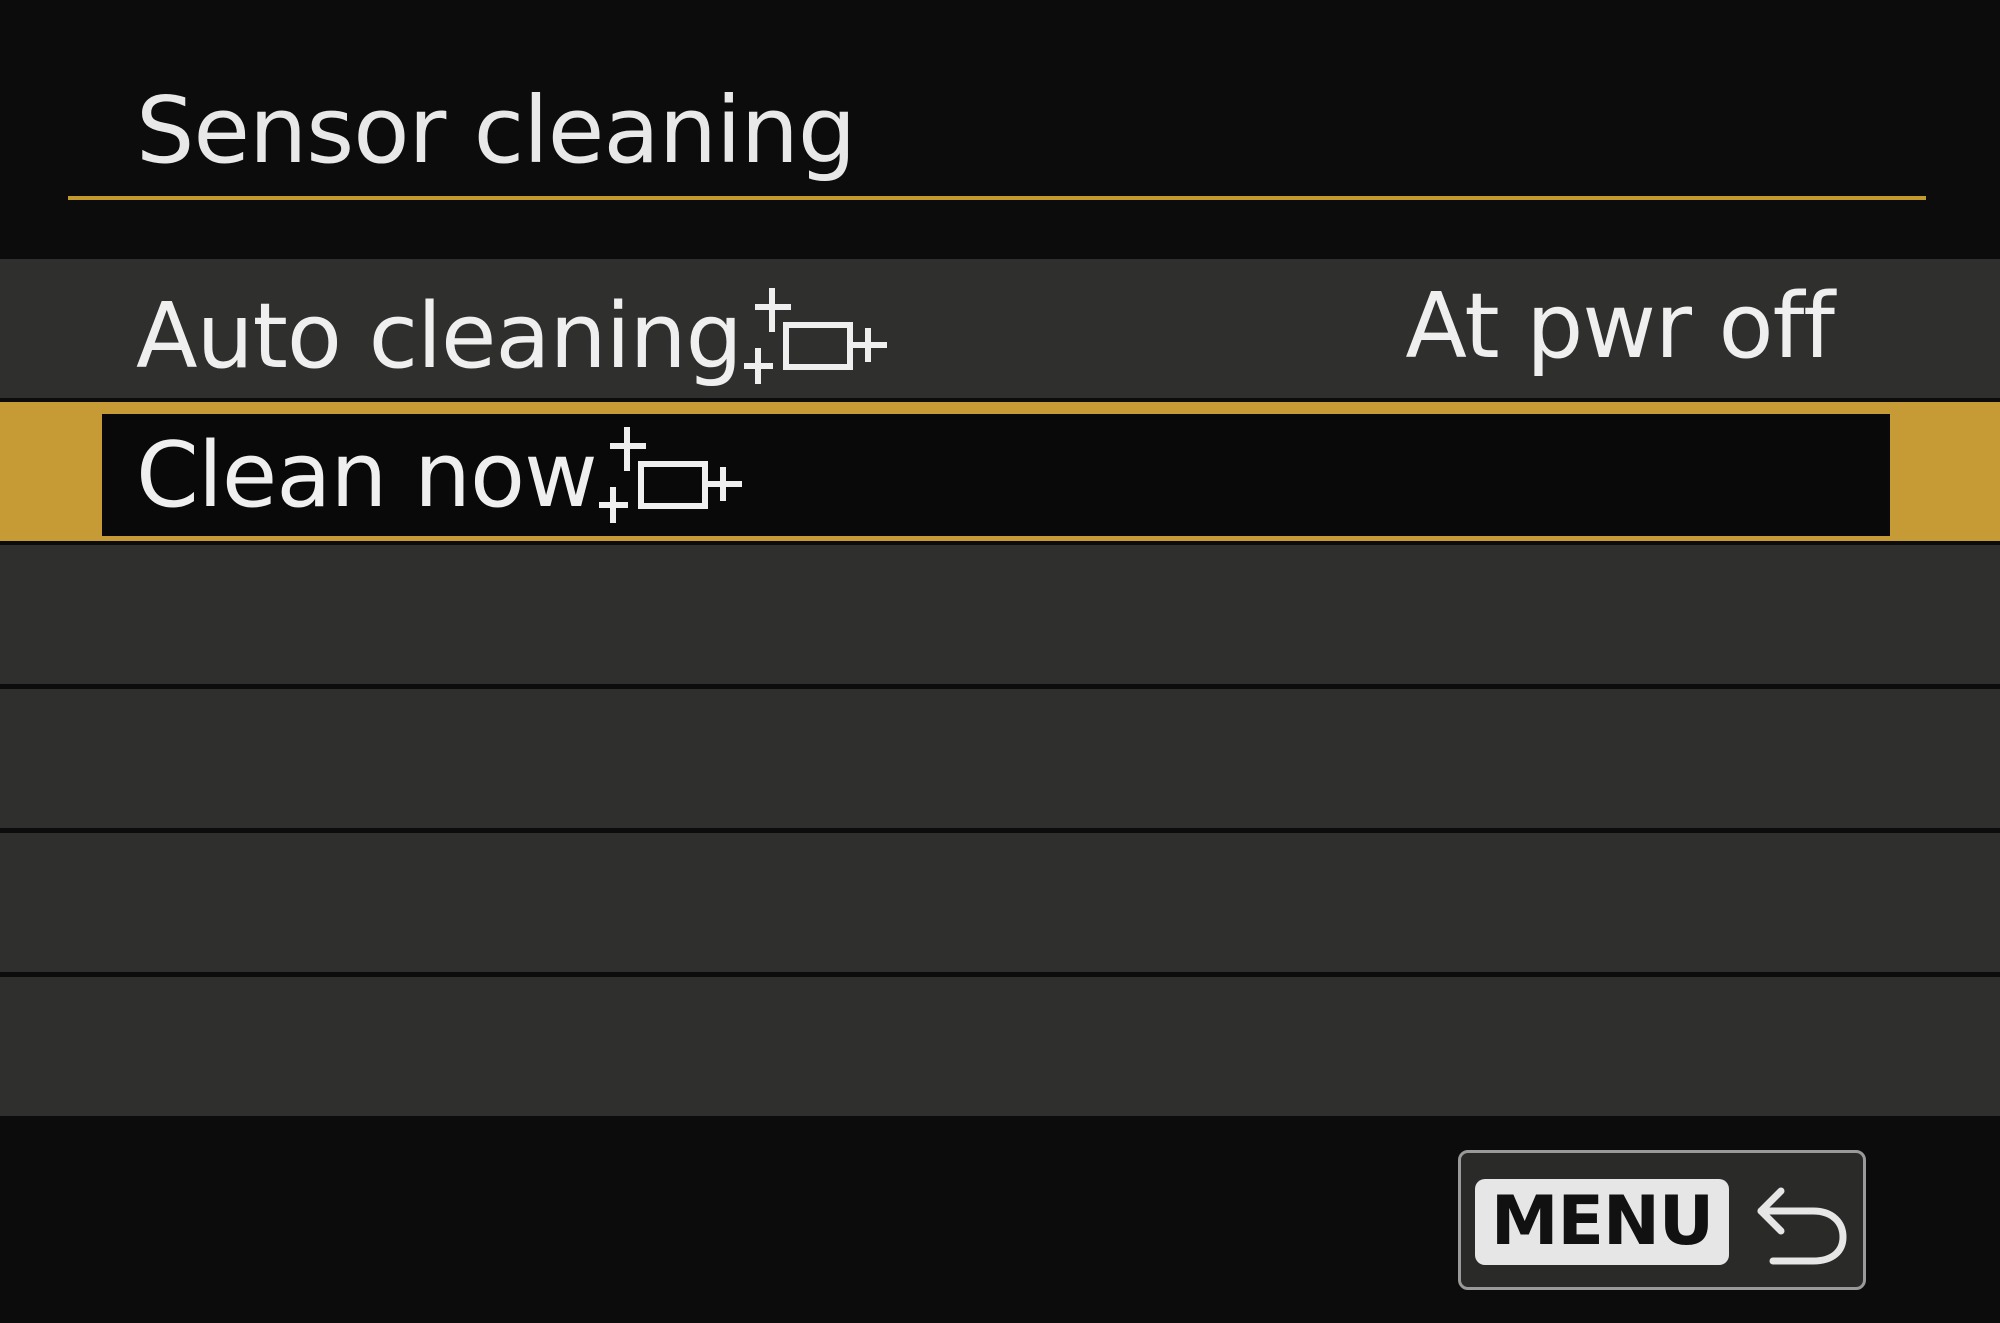 The height and width of the screenshot is (1323, 2000). What do you see at coordinates (1802, 1226) in the screenshot?
I see `return-arrow-icon` at bounding box center [1802, 1226].